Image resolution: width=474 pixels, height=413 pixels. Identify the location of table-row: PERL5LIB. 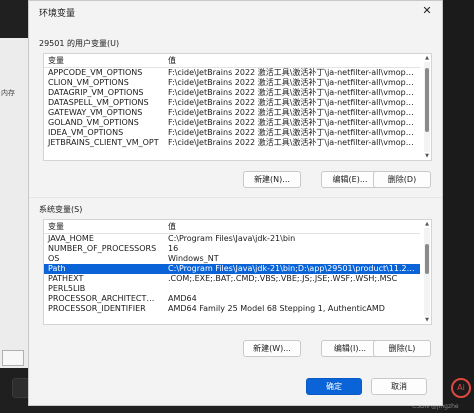
(232, 289).